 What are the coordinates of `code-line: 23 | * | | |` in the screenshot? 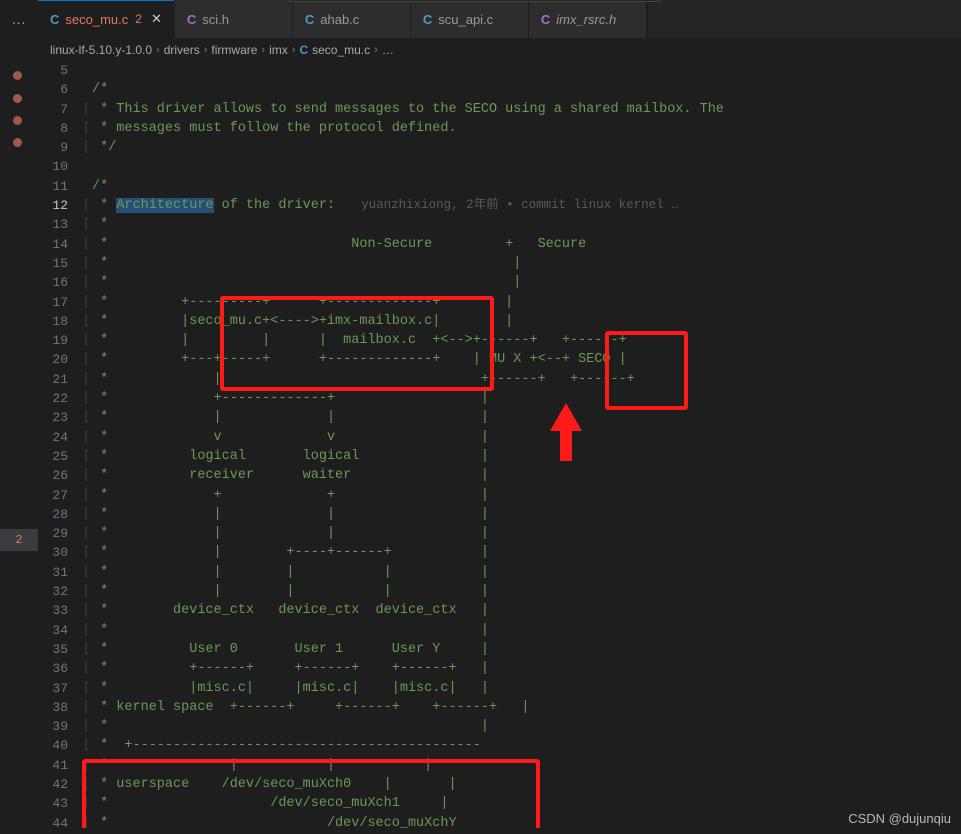 It's located at (499, 417).